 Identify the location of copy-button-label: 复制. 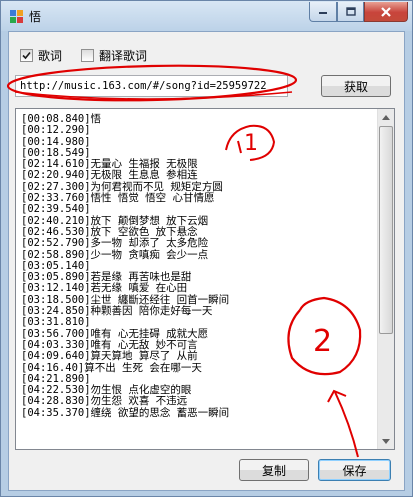
(273, 470).